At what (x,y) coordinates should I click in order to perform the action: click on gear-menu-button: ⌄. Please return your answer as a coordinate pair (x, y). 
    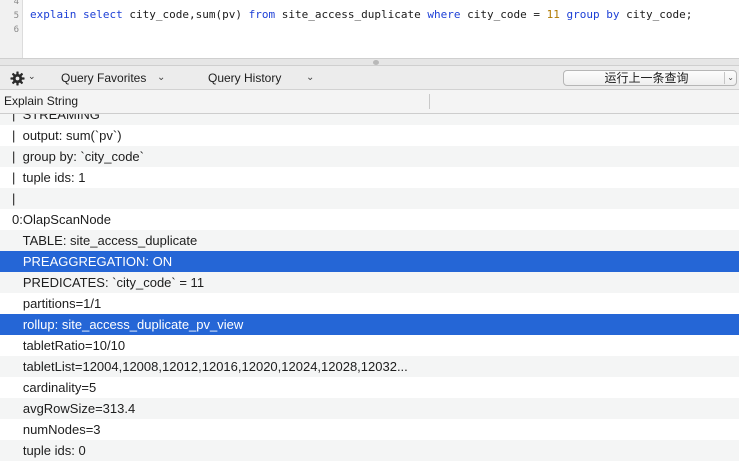
    Looking at the image, I should click on (23, 78).